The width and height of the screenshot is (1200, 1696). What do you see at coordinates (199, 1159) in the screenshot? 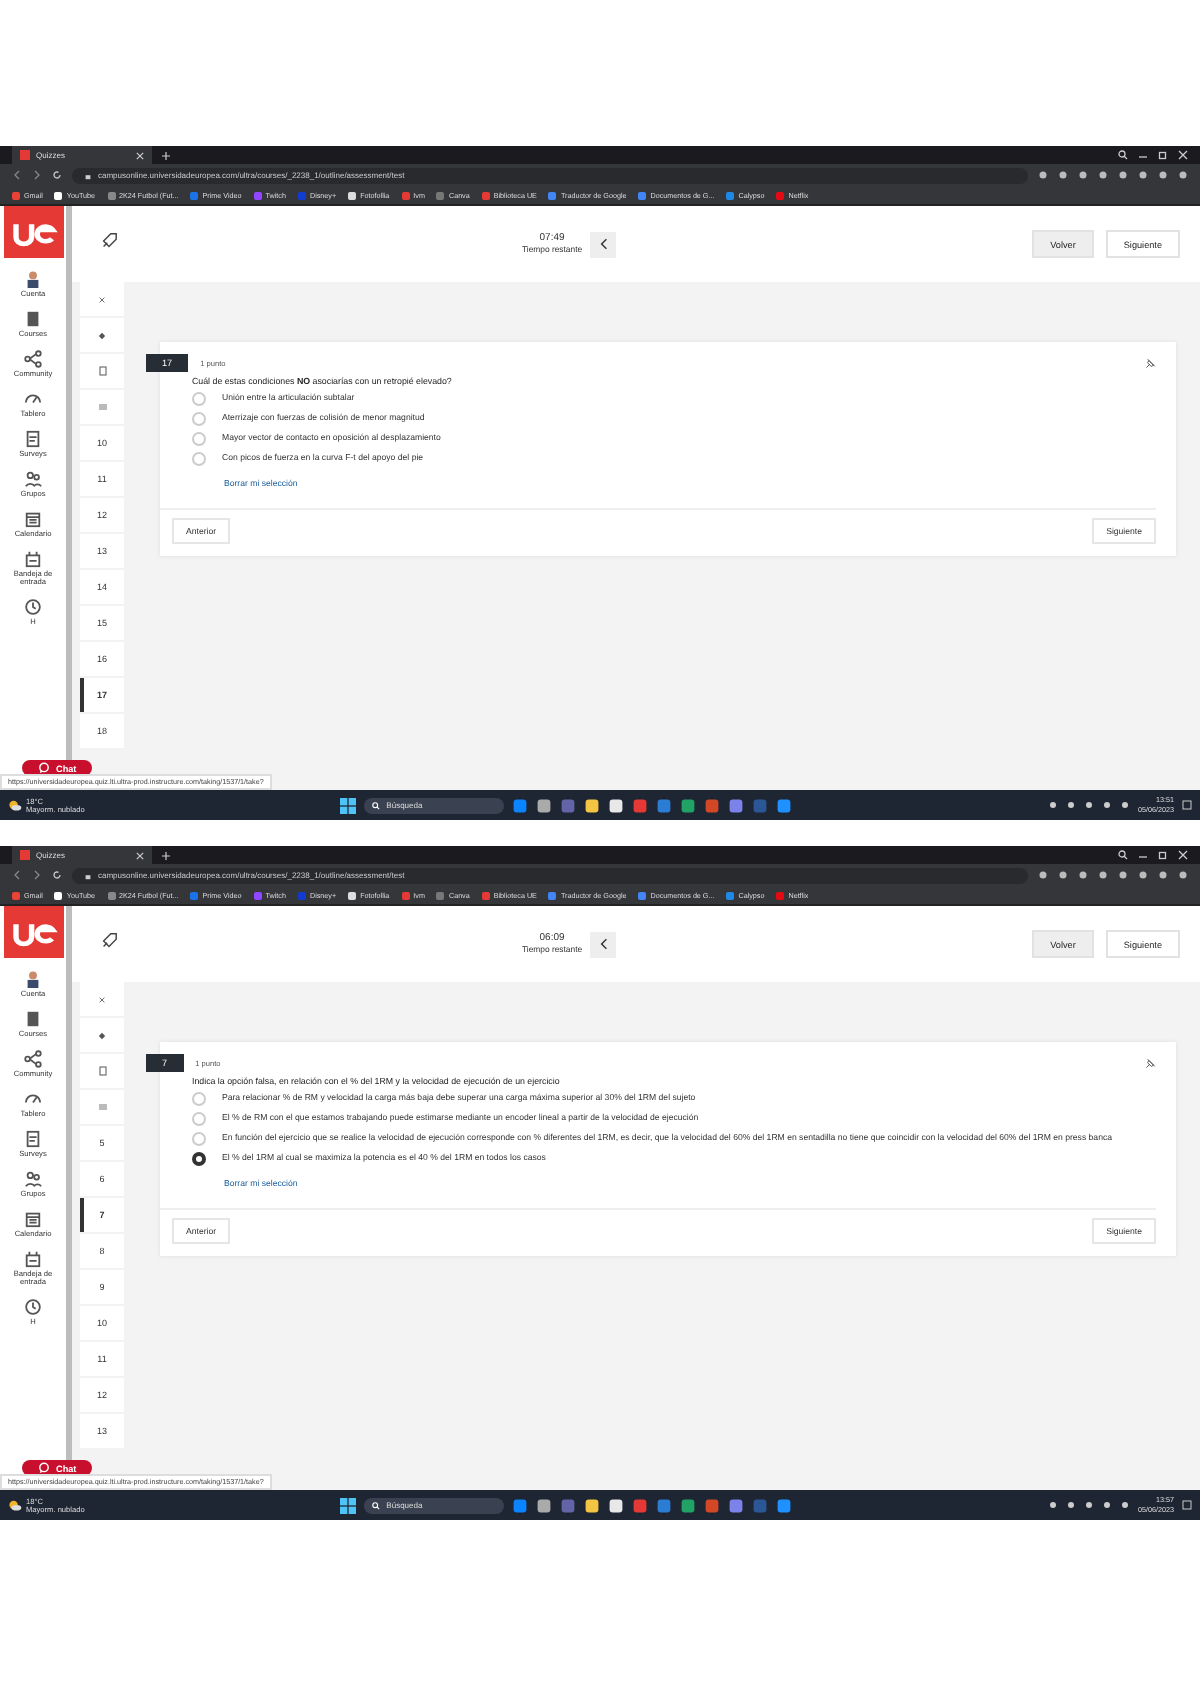
I see `radio-button` at bounding box center [199, 1159].